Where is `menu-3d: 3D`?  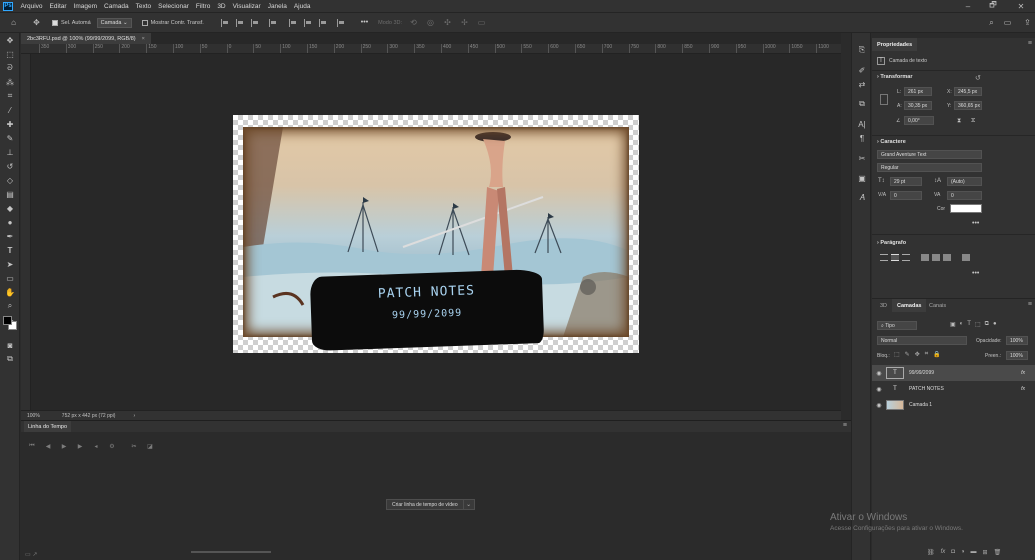 menu-3d: 3D is located at coordinates (221, 6).